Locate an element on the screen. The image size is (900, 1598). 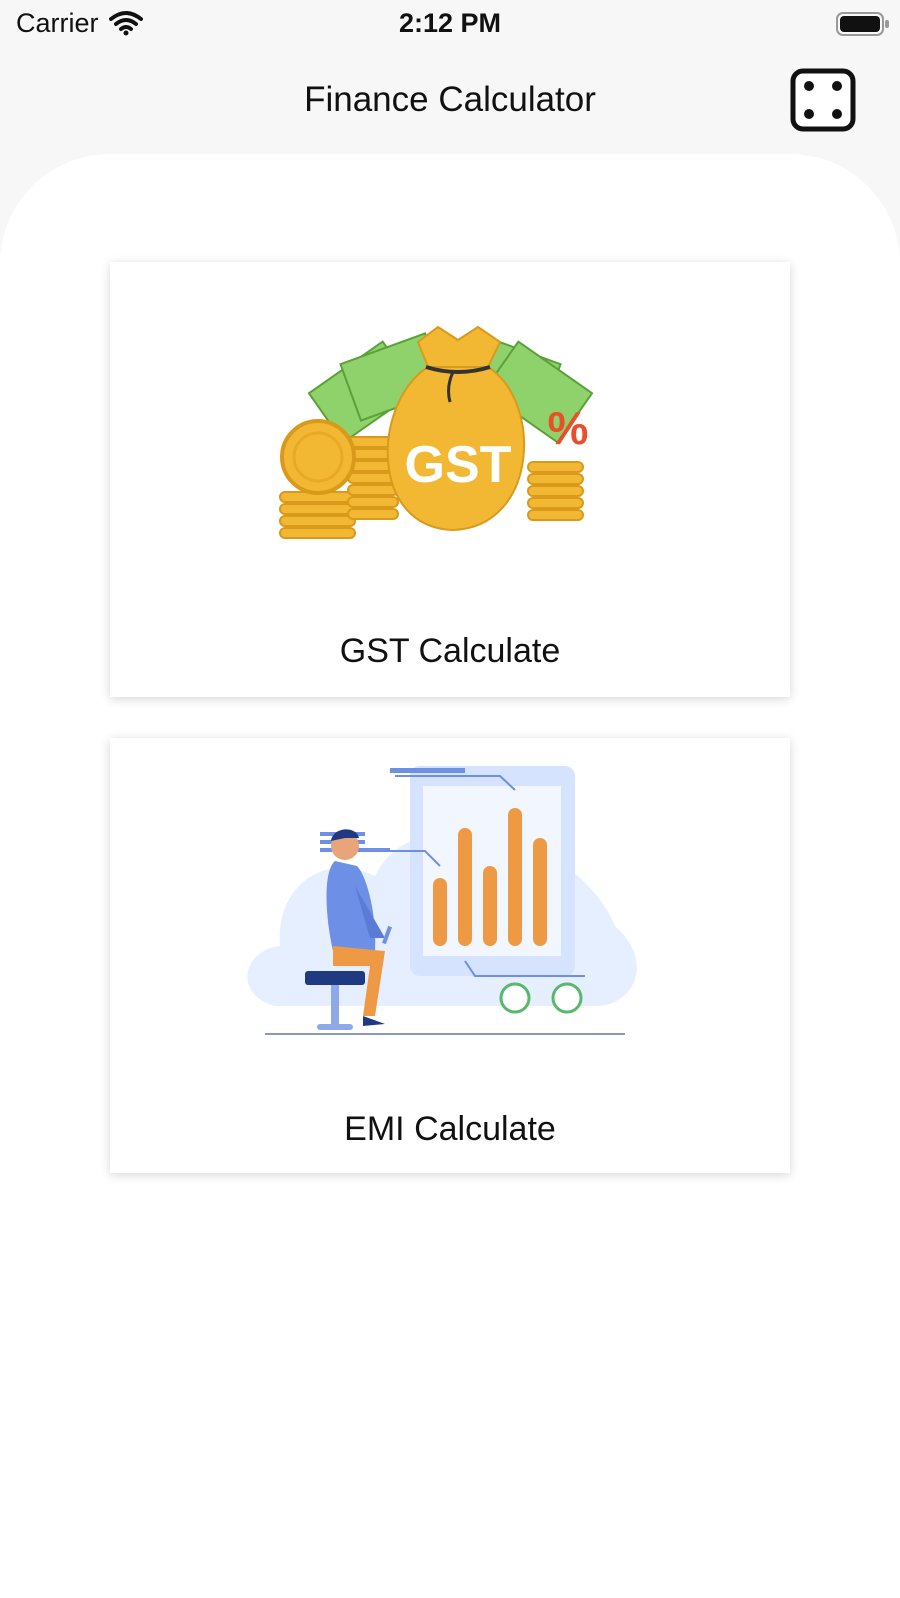
dice-four-icon is located at coordinates (823, 100).